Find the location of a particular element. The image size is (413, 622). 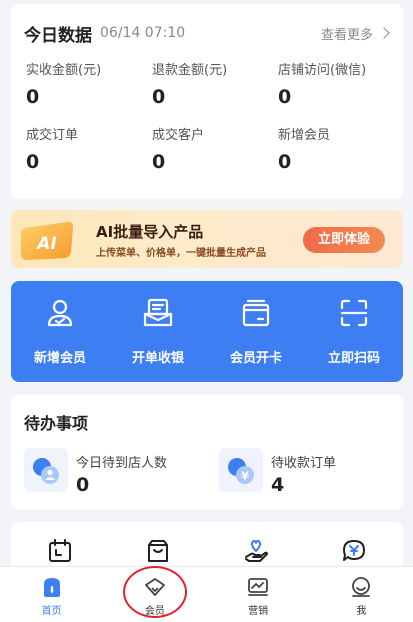

view-more-label: 查看更多 is located at coordinates (346, 35).